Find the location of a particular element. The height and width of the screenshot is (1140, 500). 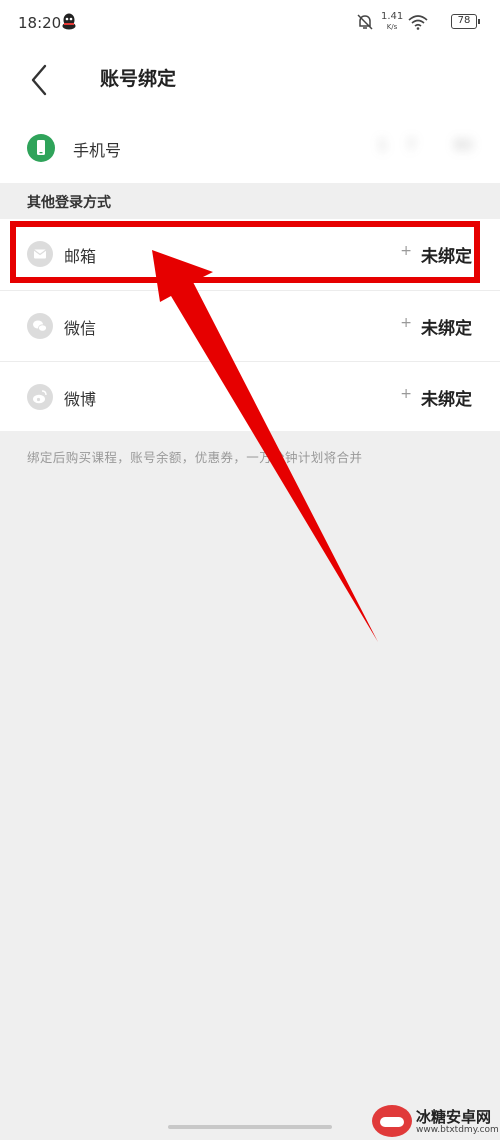

phone-label: 手机号 is located at coordinates (97, 150).